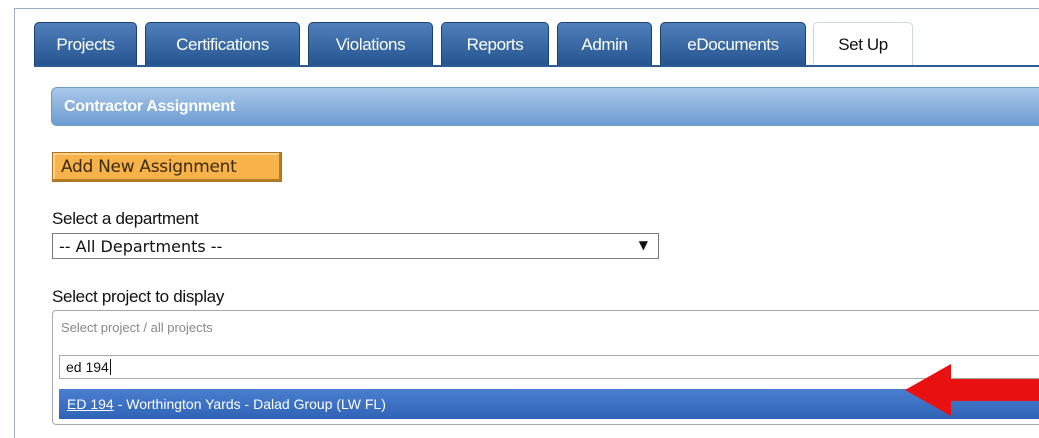 This screenshot has width=1039, height=438. Describe the element at coordinates (355, 246) in the screenshot. I see `department-select: -- All Departments -- ▼` at that location.